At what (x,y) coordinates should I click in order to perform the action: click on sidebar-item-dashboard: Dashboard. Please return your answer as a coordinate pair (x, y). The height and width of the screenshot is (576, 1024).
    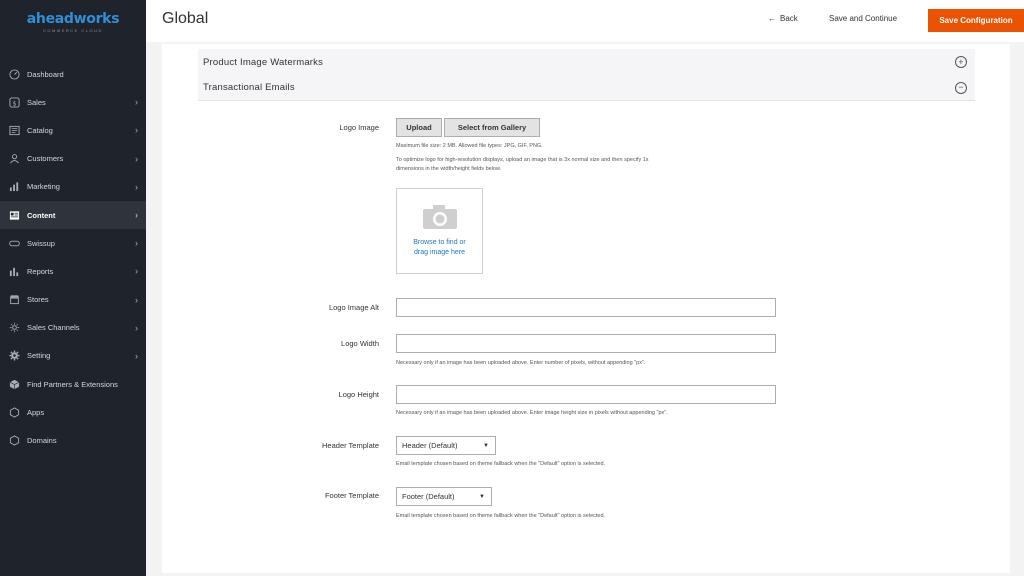
    Looking at the image, I should click on (73, 74).